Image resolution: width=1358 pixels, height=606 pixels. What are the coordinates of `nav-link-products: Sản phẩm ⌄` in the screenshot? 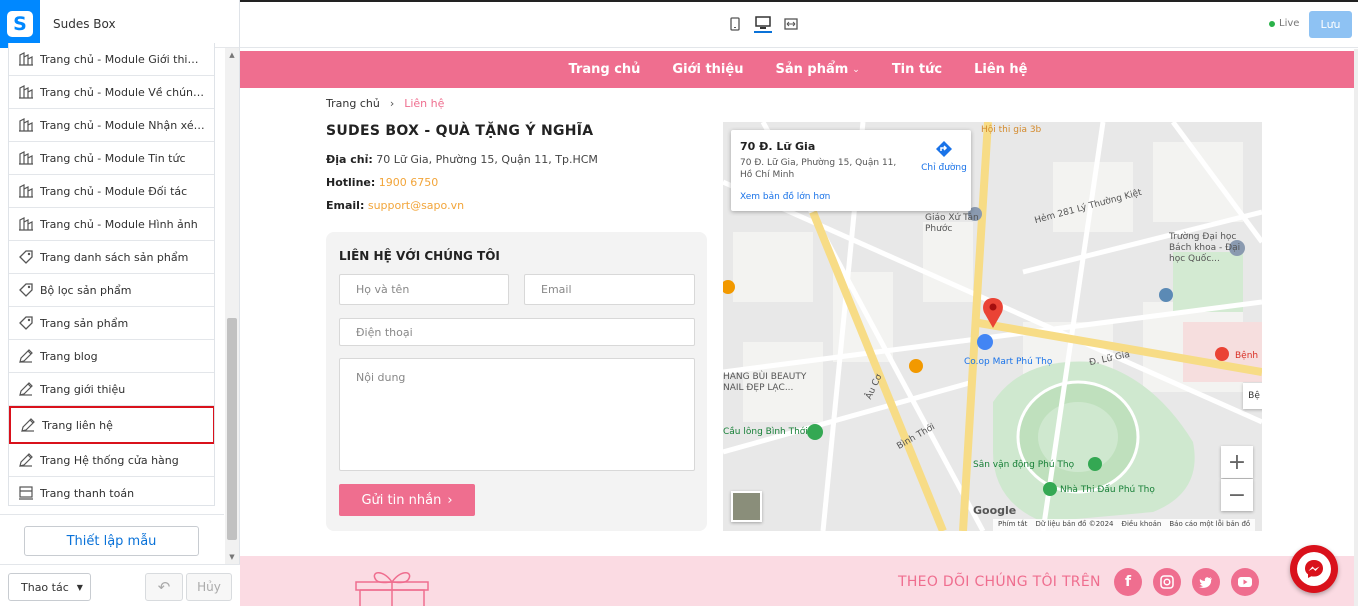 It's located at (817, 69).